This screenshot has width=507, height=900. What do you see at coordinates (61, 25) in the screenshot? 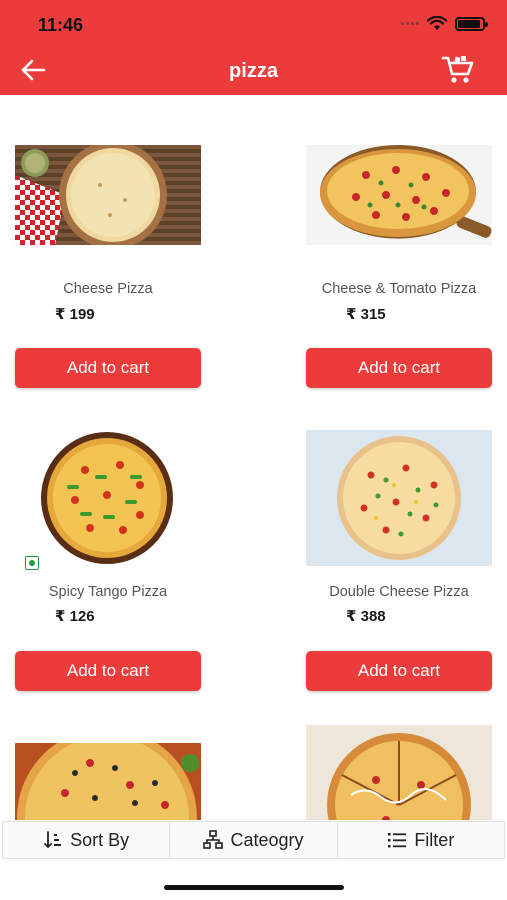
I see `status-time: 11:46` at bounding box center [61, 25].